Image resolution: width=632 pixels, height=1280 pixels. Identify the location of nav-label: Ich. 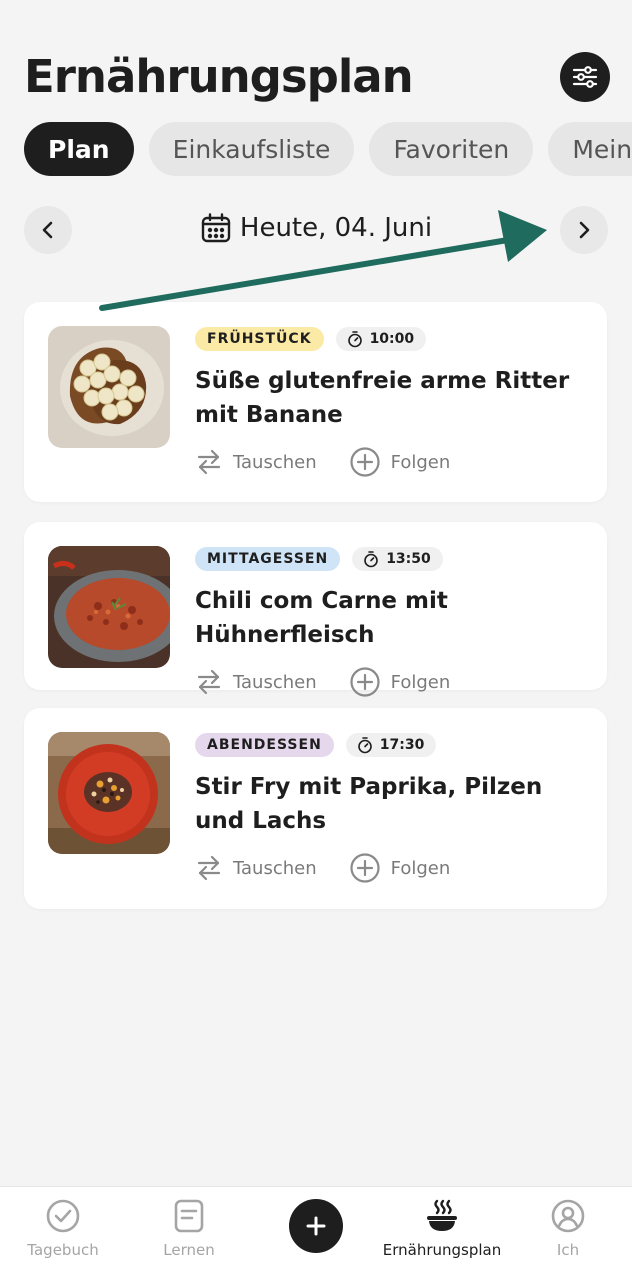
(568, 1250).